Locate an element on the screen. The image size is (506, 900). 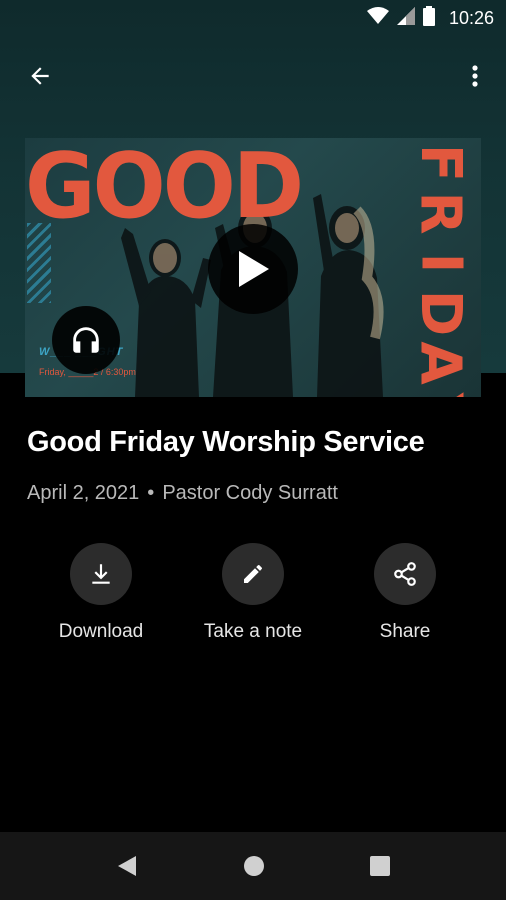
artwork-title-friday: F R I D A Y is located at coordinates (440, 270).